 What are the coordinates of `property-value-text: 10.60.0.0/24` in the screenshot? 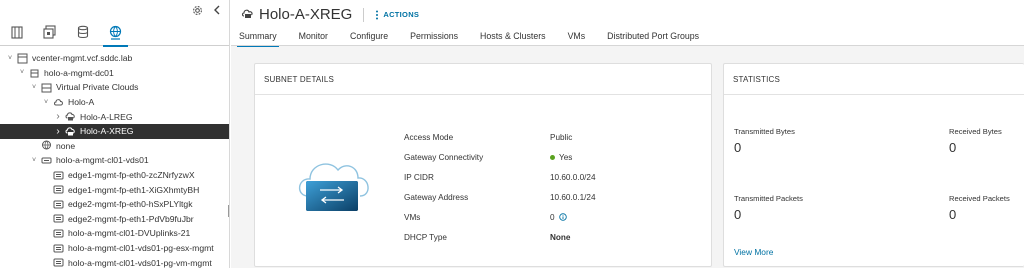 It's located at (573, 178).